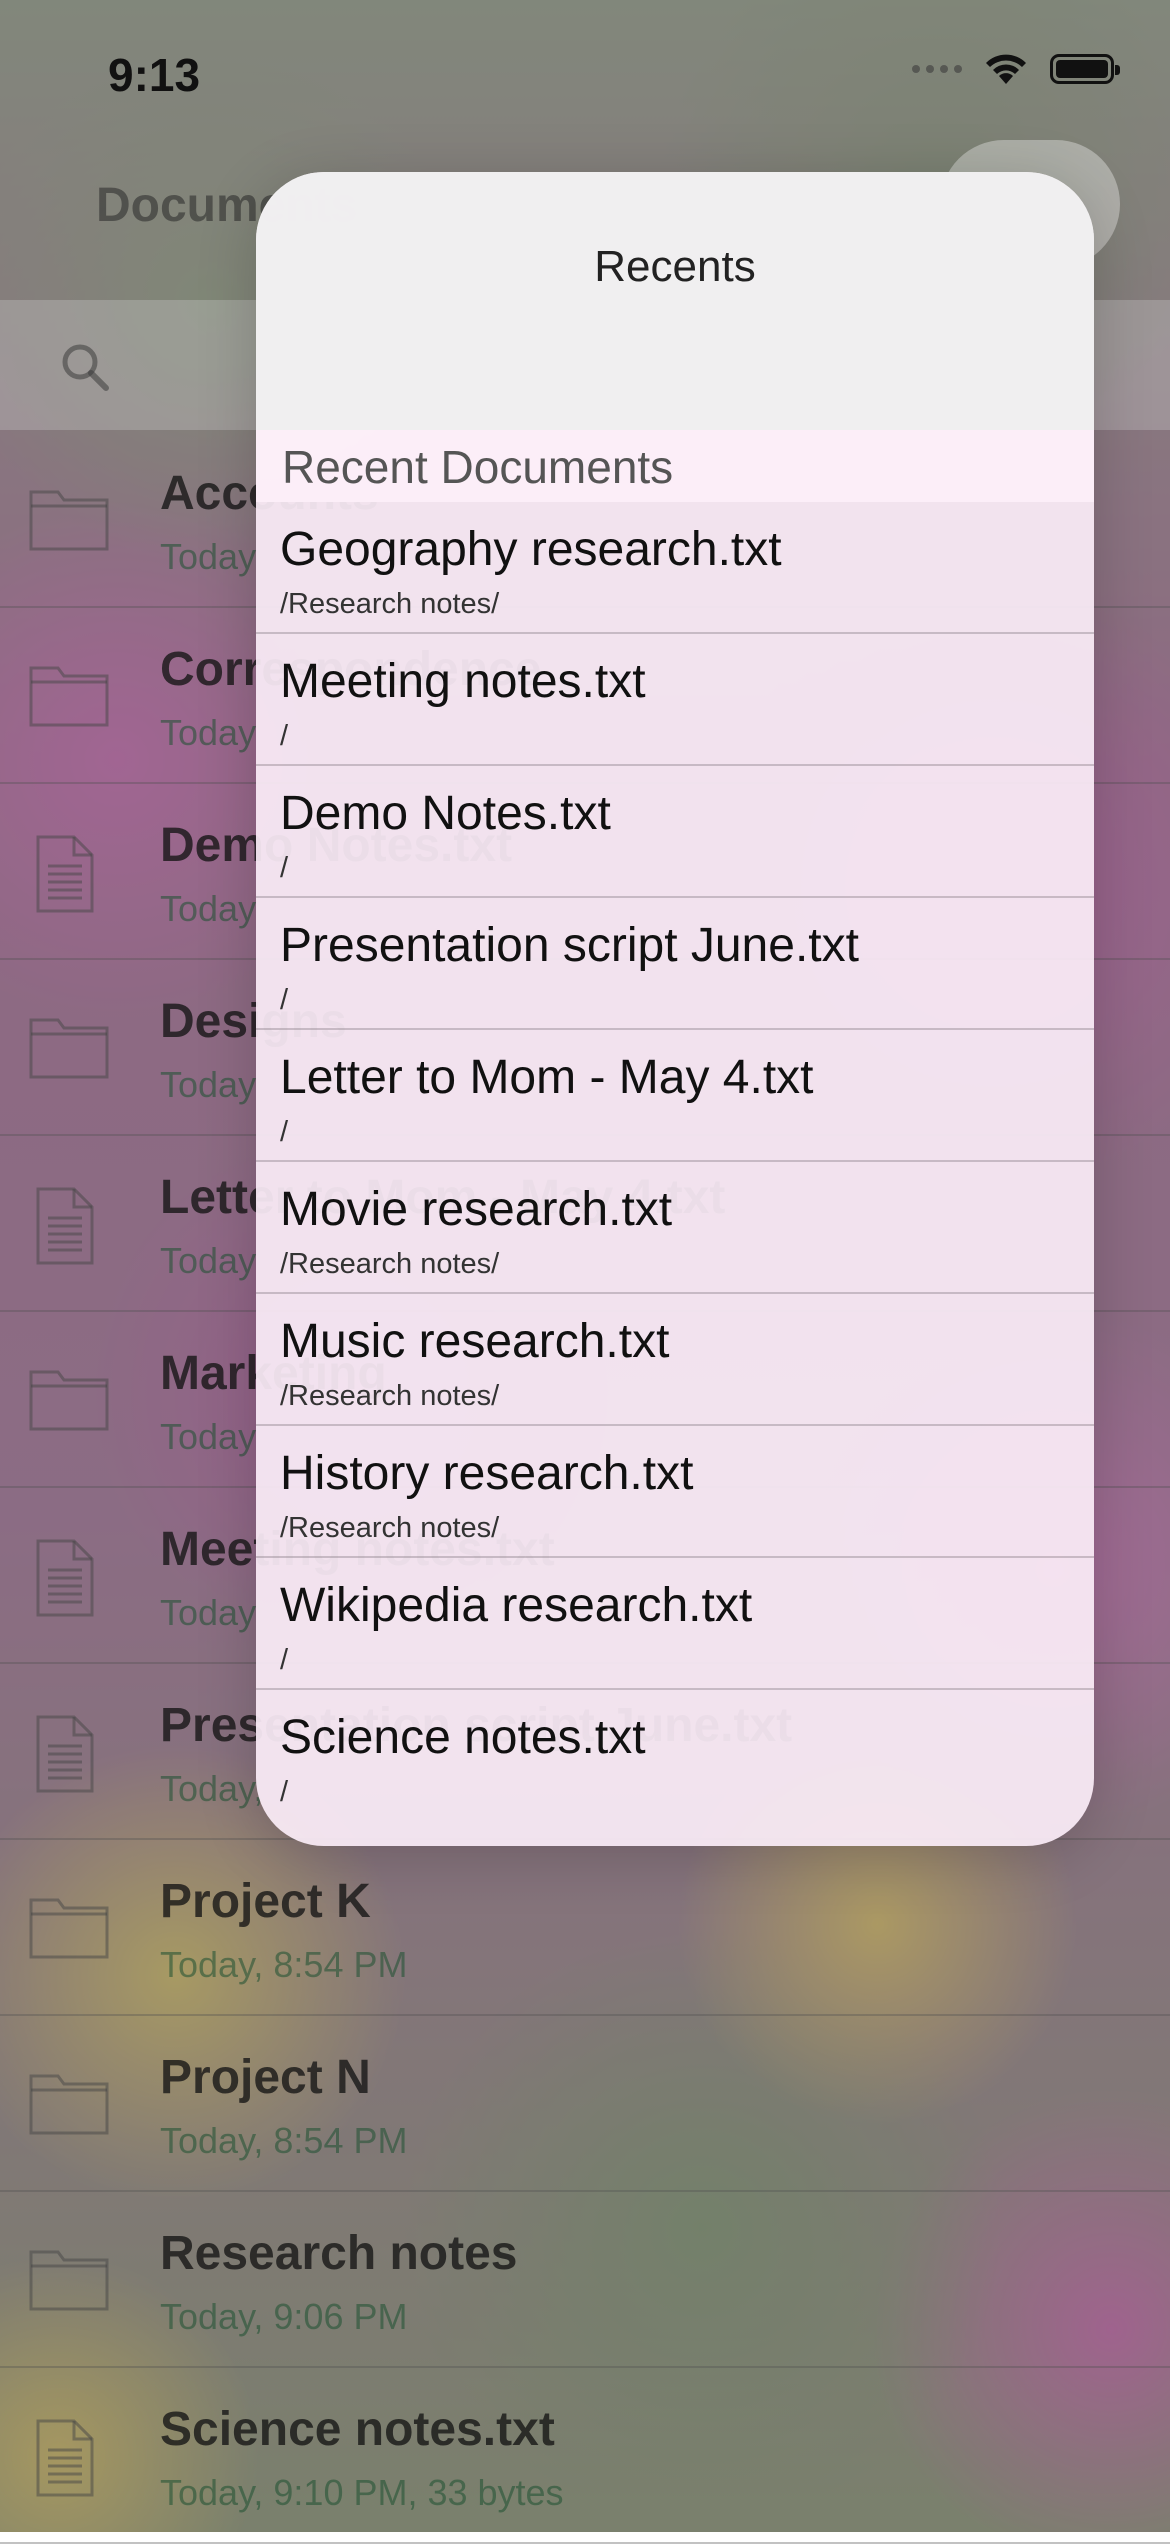 This screenshot has width=1170, height=2544. What do you see at coordinates (487, 1473) in the screenshot?
I see `recent-document-name: History research.txt` at bounding box center [487, 1473].